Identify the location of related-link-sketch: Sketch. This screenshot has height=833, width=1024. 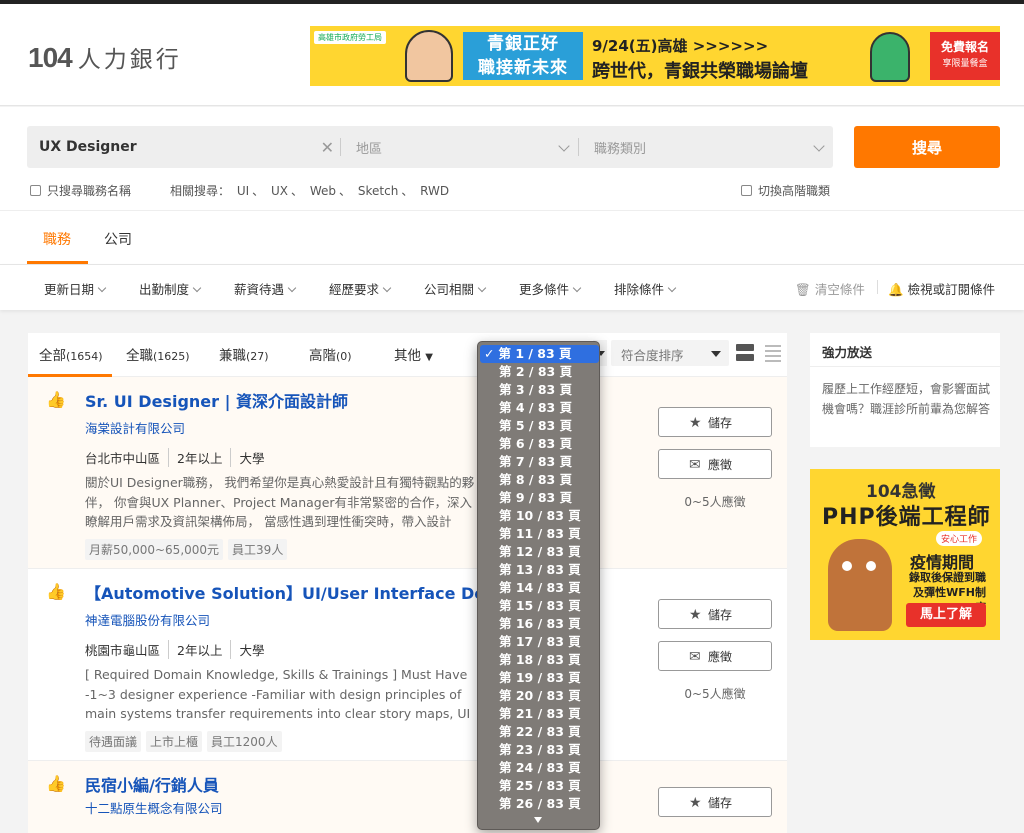
(378, 191).